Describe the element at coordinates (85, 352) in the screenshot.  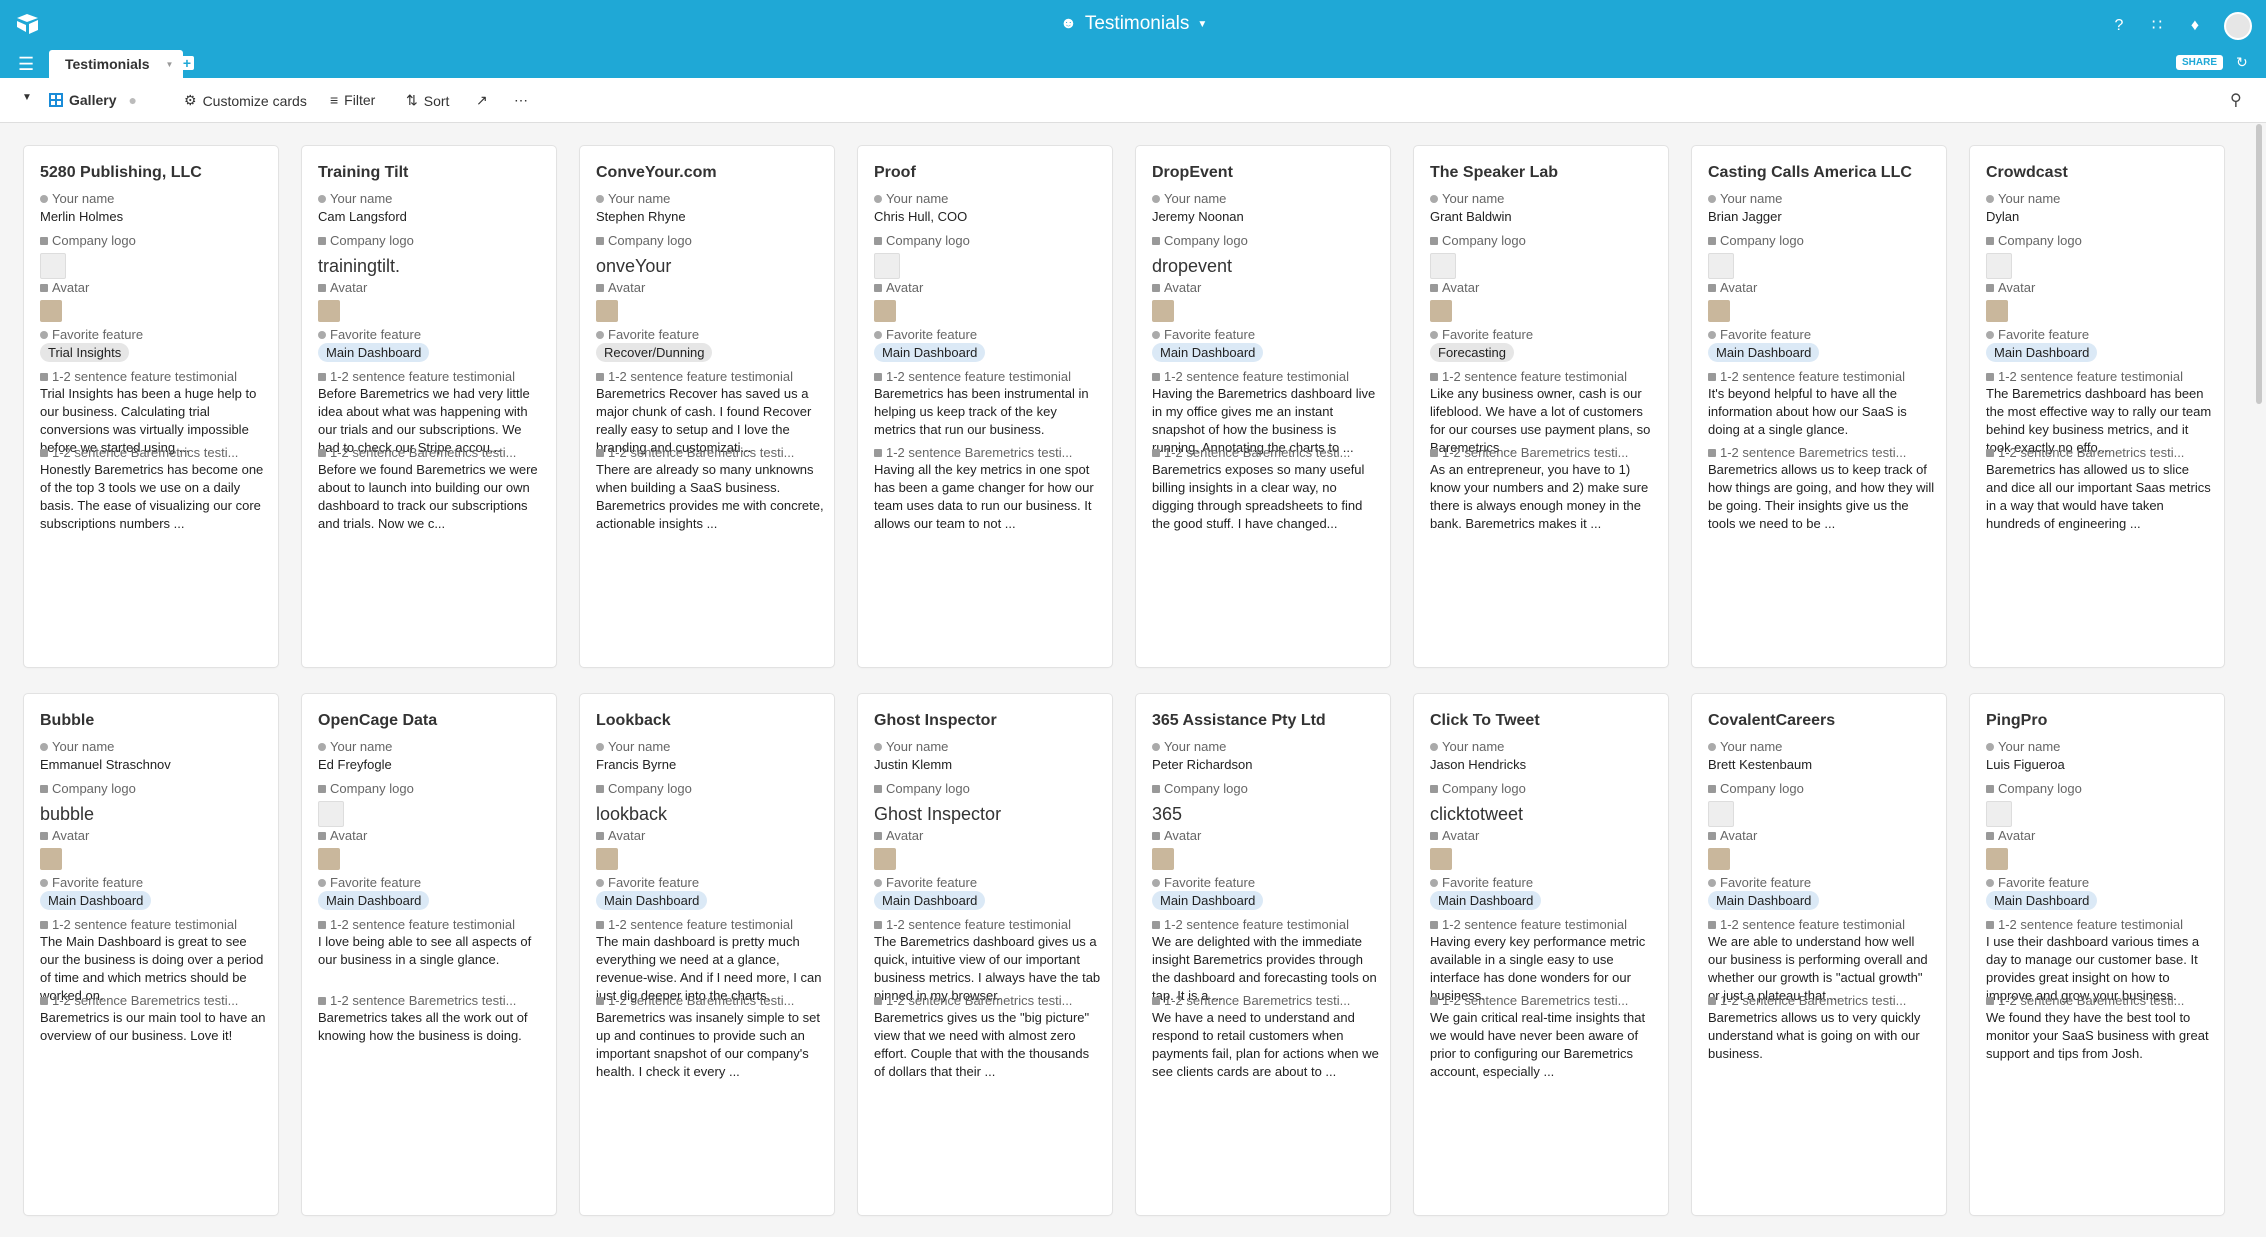
I see `favorite-feature-tag: Trial Insights` at that location.